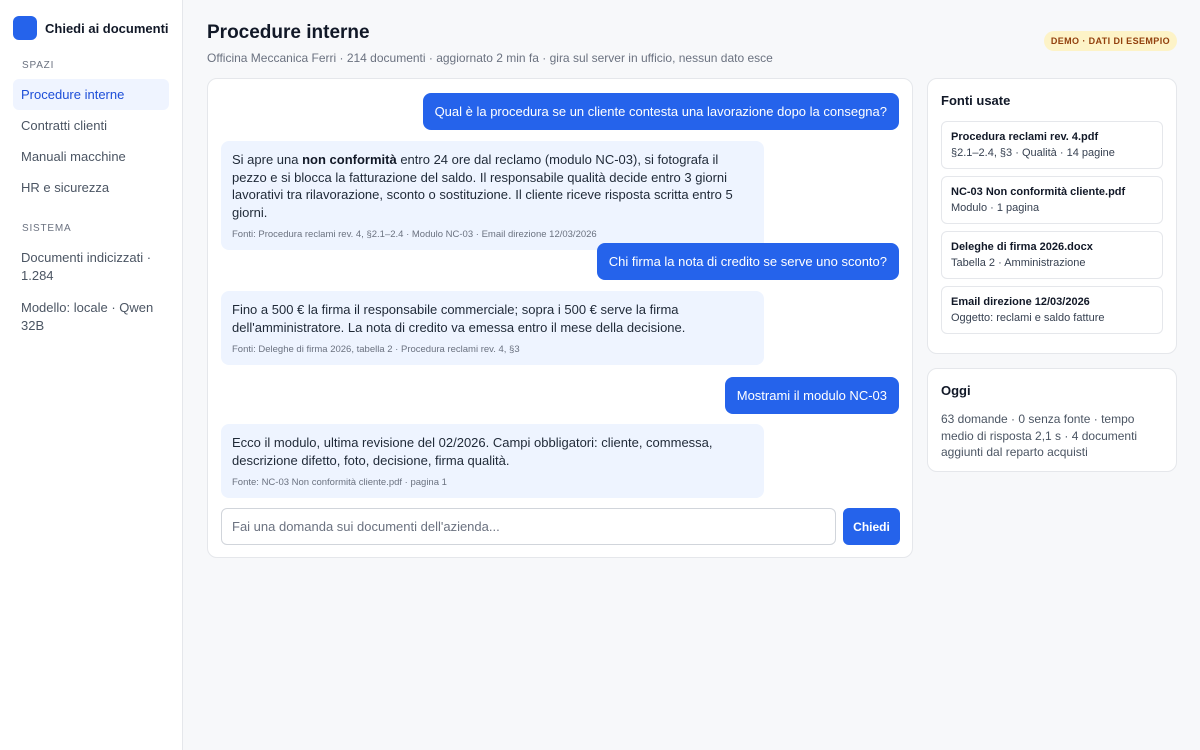 This screenshot has width=1200, height=750. I want to click on spaces-section-label: SPAZI, so click(38, 65).